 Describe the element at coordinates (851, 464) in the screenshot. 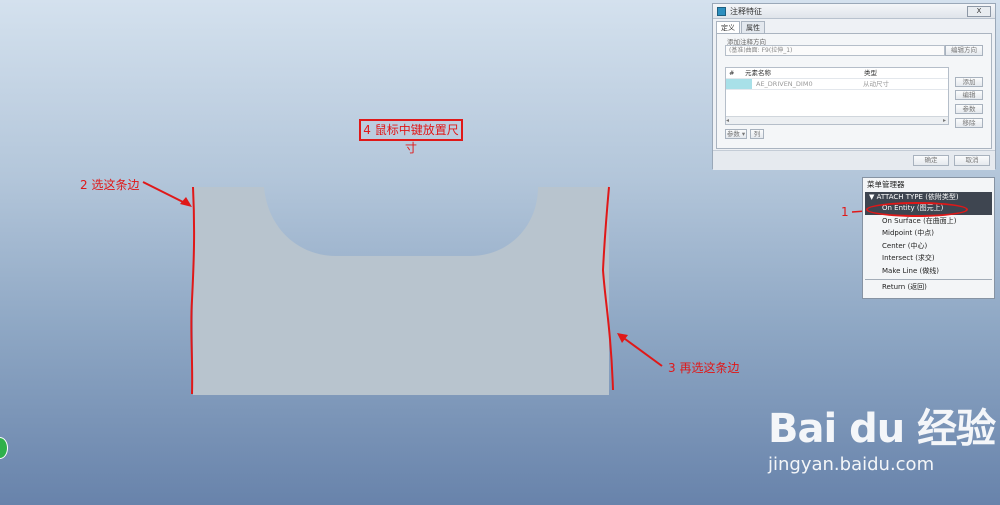

I see `watermark-url: jingyan.baidu.com` at that location.